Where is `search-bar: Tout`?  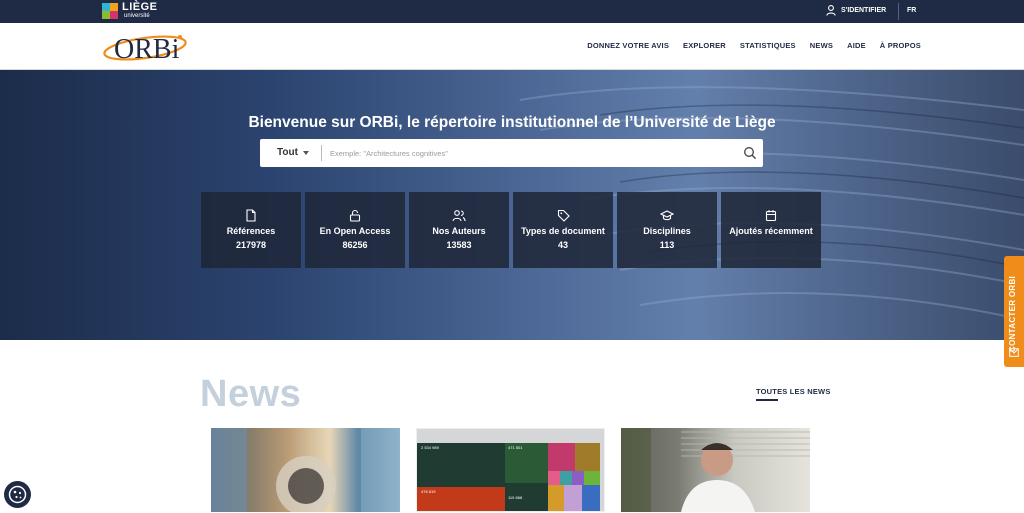 search-bar: Tout is located at coordinates (511, 153).